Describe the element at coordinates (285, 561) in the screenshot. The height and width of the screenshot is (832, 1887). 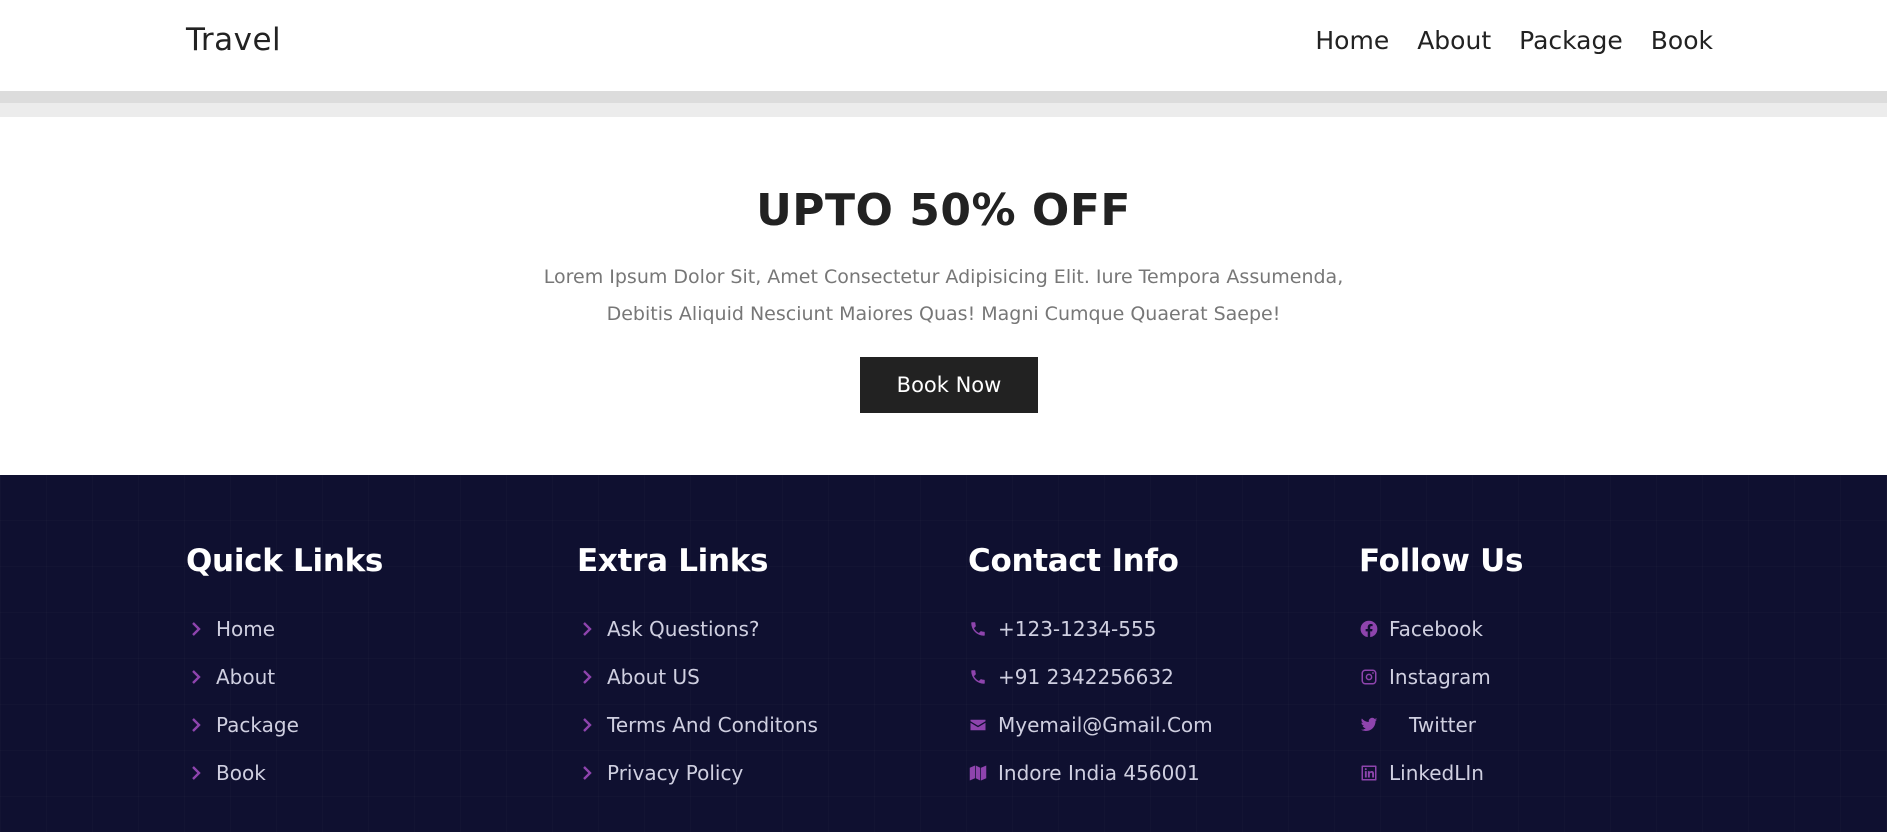
I see `quick-links-title: Quick Links` at that location.